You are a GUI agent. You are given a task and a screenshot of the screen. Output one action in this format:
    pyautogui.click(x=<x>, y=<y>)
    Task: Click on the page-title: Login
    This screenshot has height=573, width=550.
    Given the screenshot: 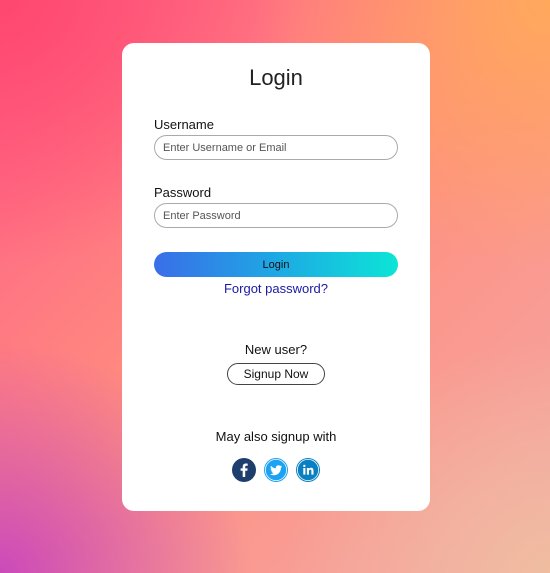 What is the action you would take?
    pyautogui.click(x=276, y=77)
    